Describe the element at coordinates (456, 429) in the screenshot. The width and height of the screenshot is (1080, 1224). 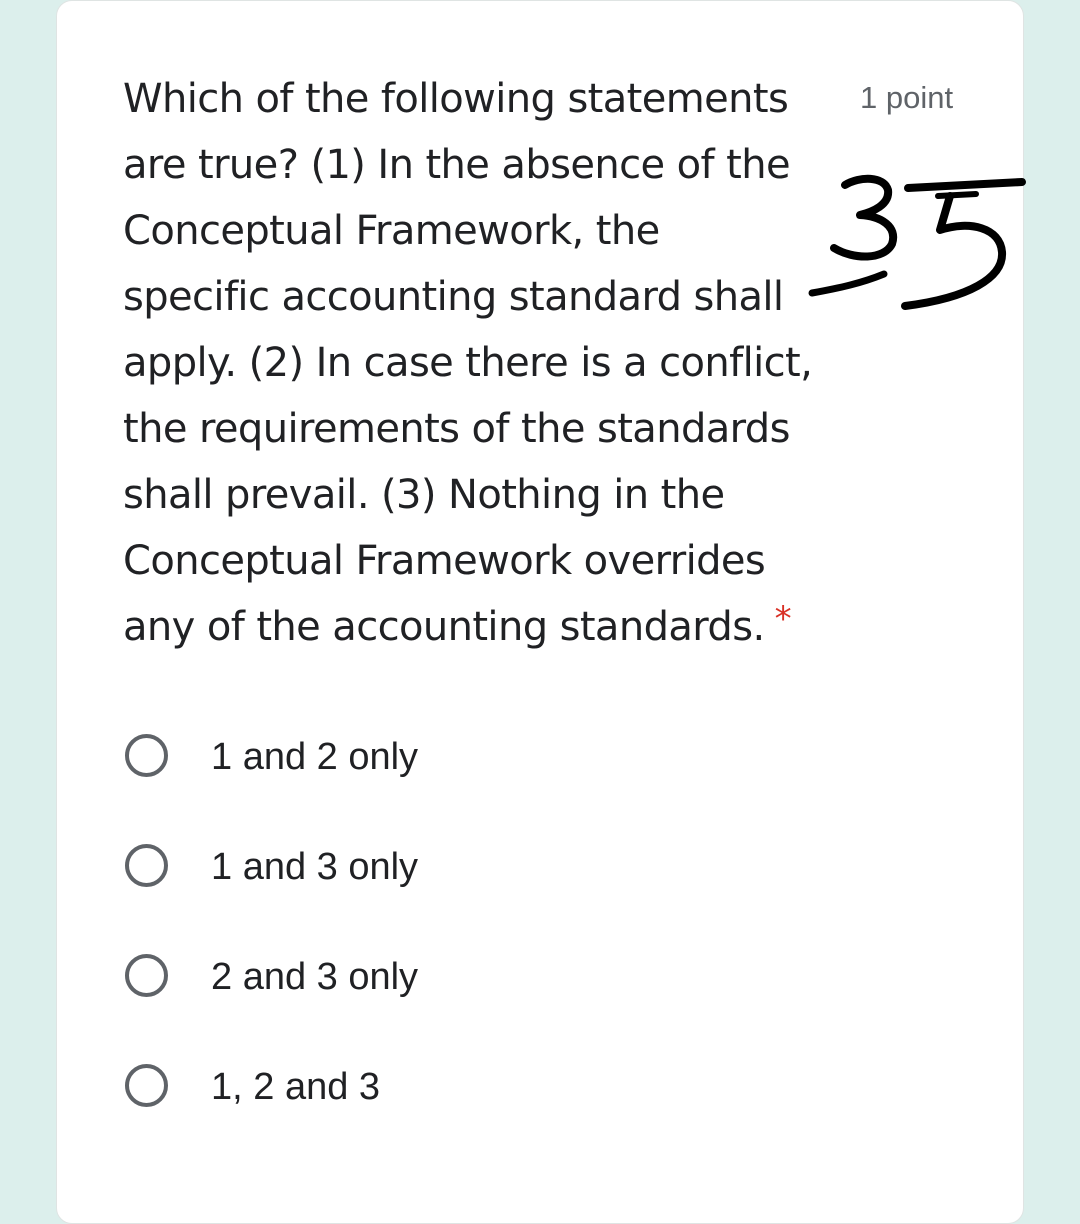
I see `question-line: the requirements of the standards` at that location.